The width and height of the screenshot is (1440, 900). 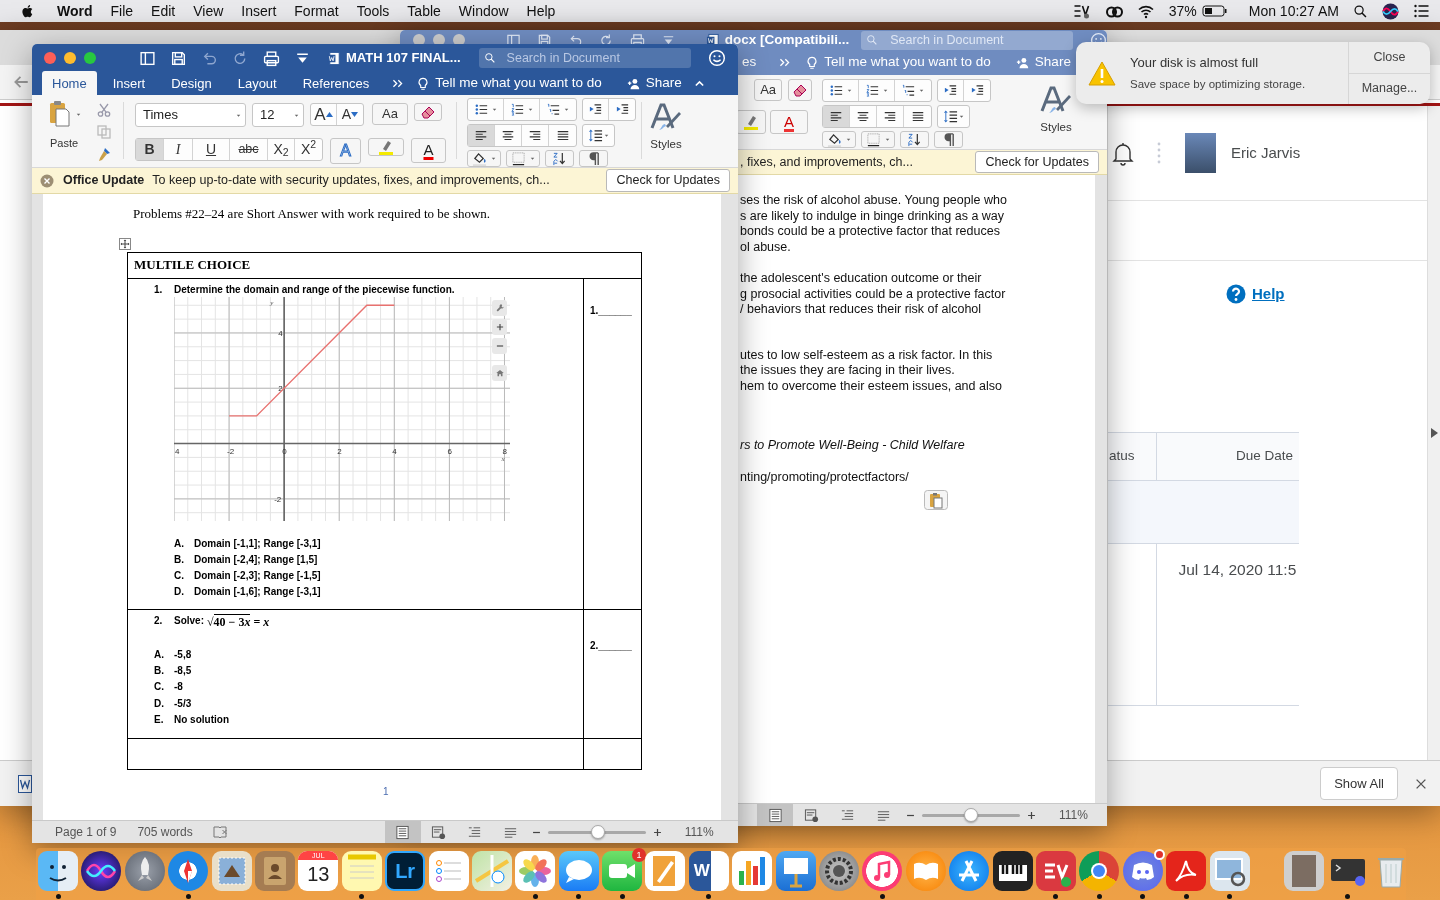 I want to click on italic-button: I, so click(x=178, y=149).